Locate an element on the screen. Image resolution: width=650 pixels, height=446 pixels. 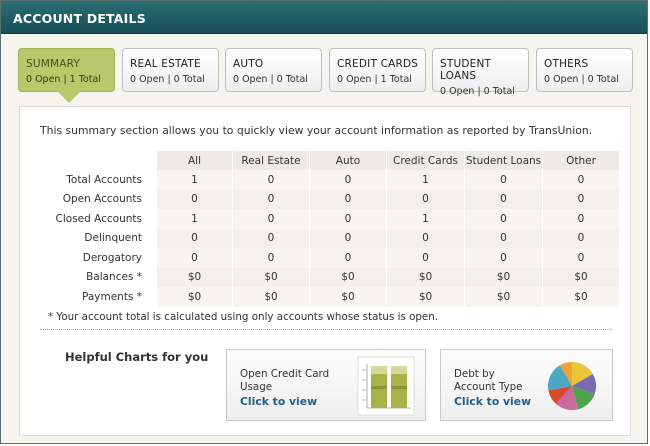
tab-label: REAL ESTATE is located at coordinates (165, 64).